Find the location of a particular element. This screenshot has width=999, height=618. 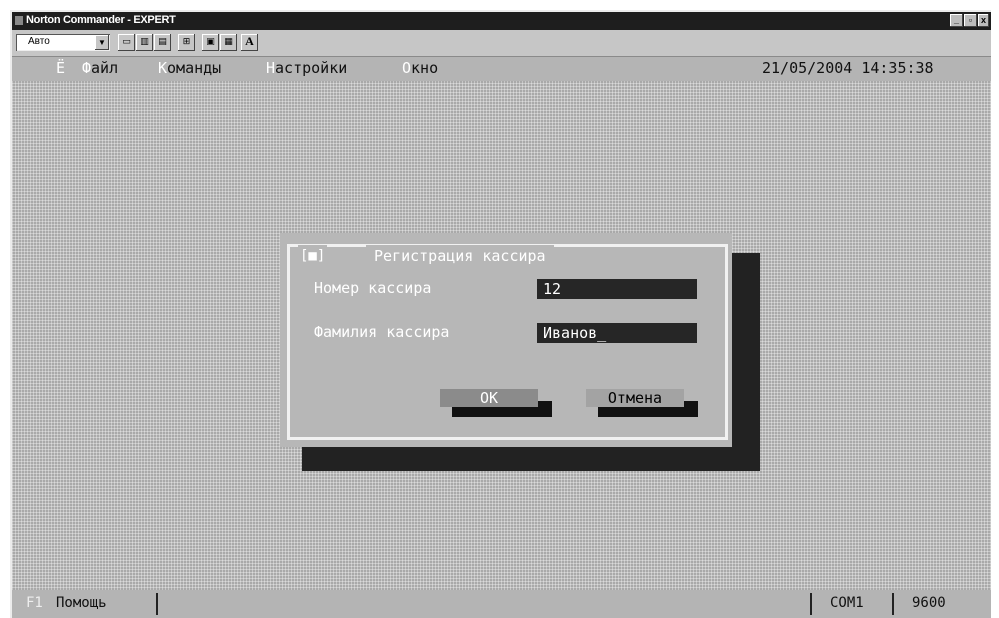

toolbar: Авто ▼ ▭ ▥ ▤ ⊞ ▣ ▦ A is located at coordinates (501, 43).